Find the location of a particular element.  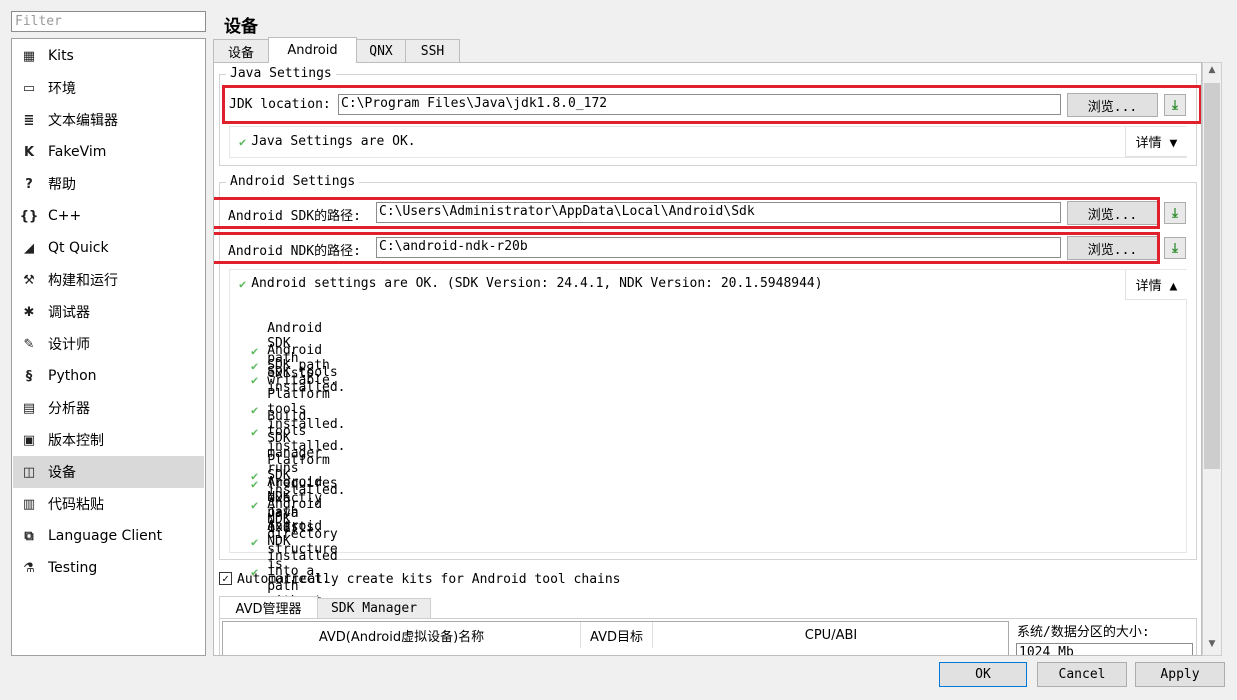

sidebar-item-label: FakeVim is located at coordinates (77, 152).